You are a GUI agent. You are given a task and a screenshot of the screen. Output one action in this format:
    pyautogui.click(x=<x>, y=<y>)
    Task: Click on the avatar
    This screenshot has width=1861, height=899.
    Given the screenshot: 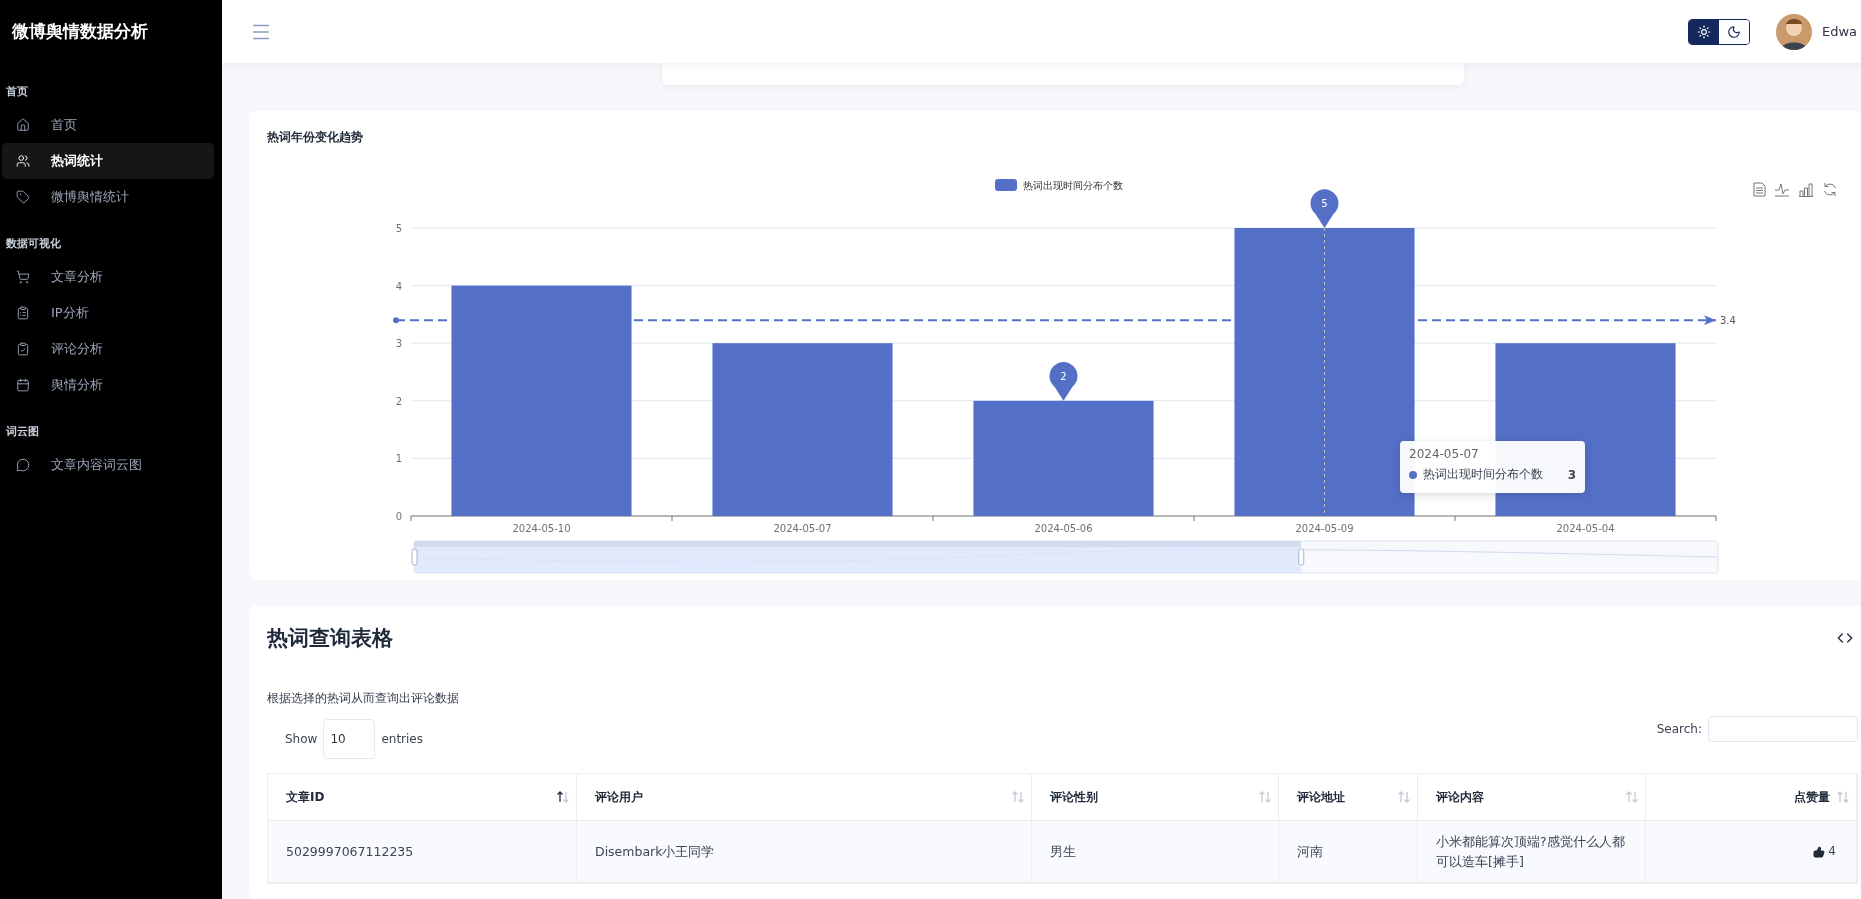 What is the action you would take?
    pyautogui.click(x=1793, y=31)
    